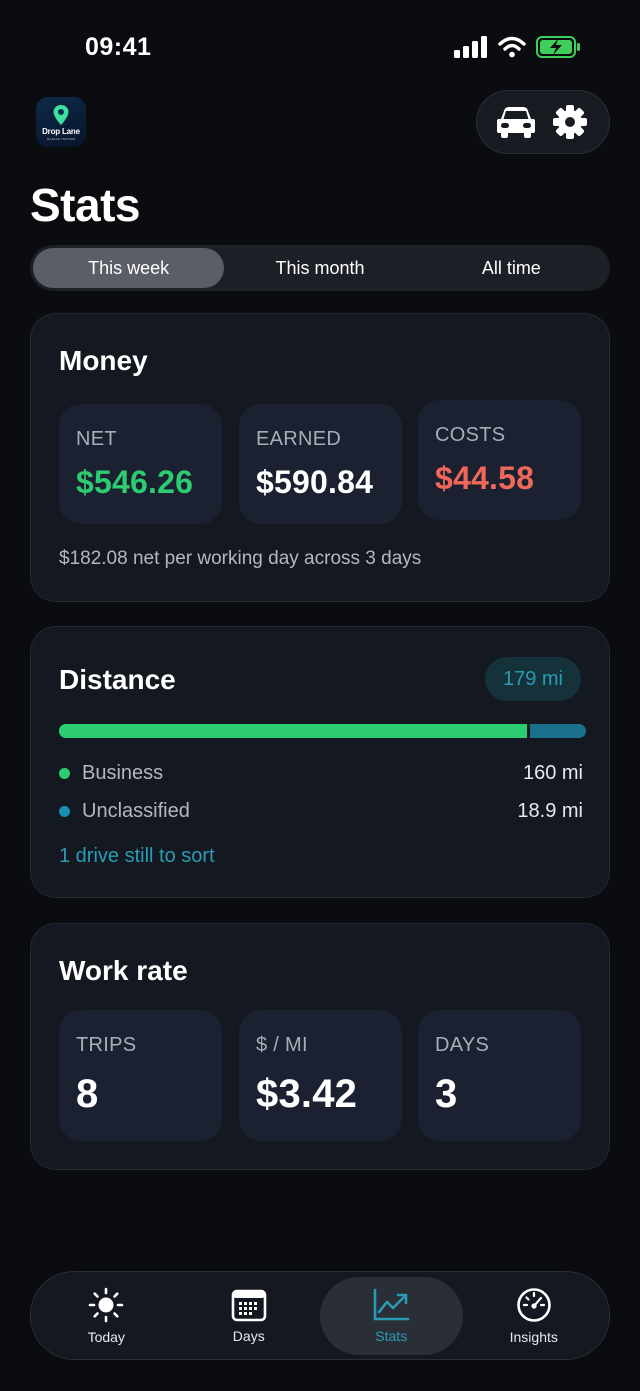 This screenshot has height=1391, width=640. What do you see at coordinates (499, 1075) in the screenshot?
I see `days-tile: DAYS 3` at bounding box center [499, 1075].